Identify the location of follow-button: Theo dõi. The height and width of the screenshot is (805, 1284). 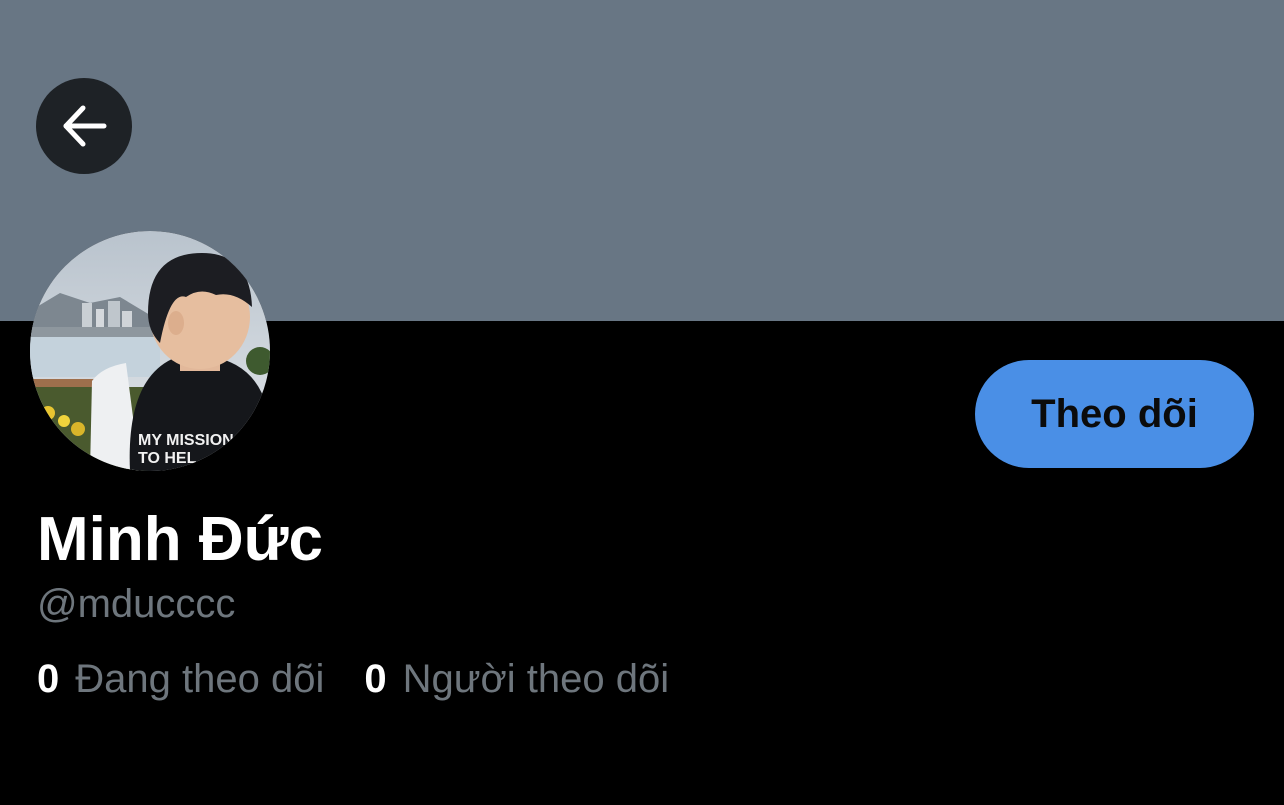
(1114, 414).